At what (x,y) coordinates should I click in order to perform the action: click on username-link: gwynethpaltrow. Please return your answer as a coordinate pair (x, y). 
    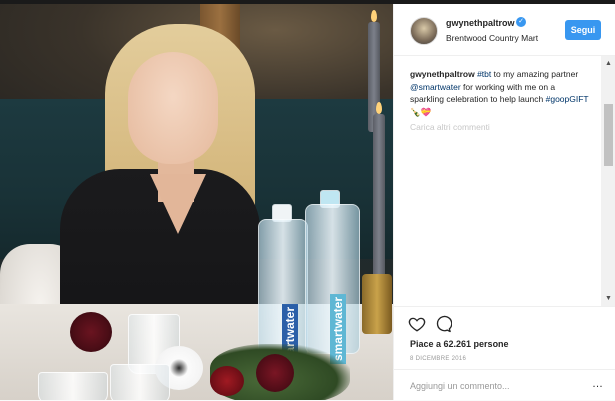
    Looking at the image, I should click on (480, 23).